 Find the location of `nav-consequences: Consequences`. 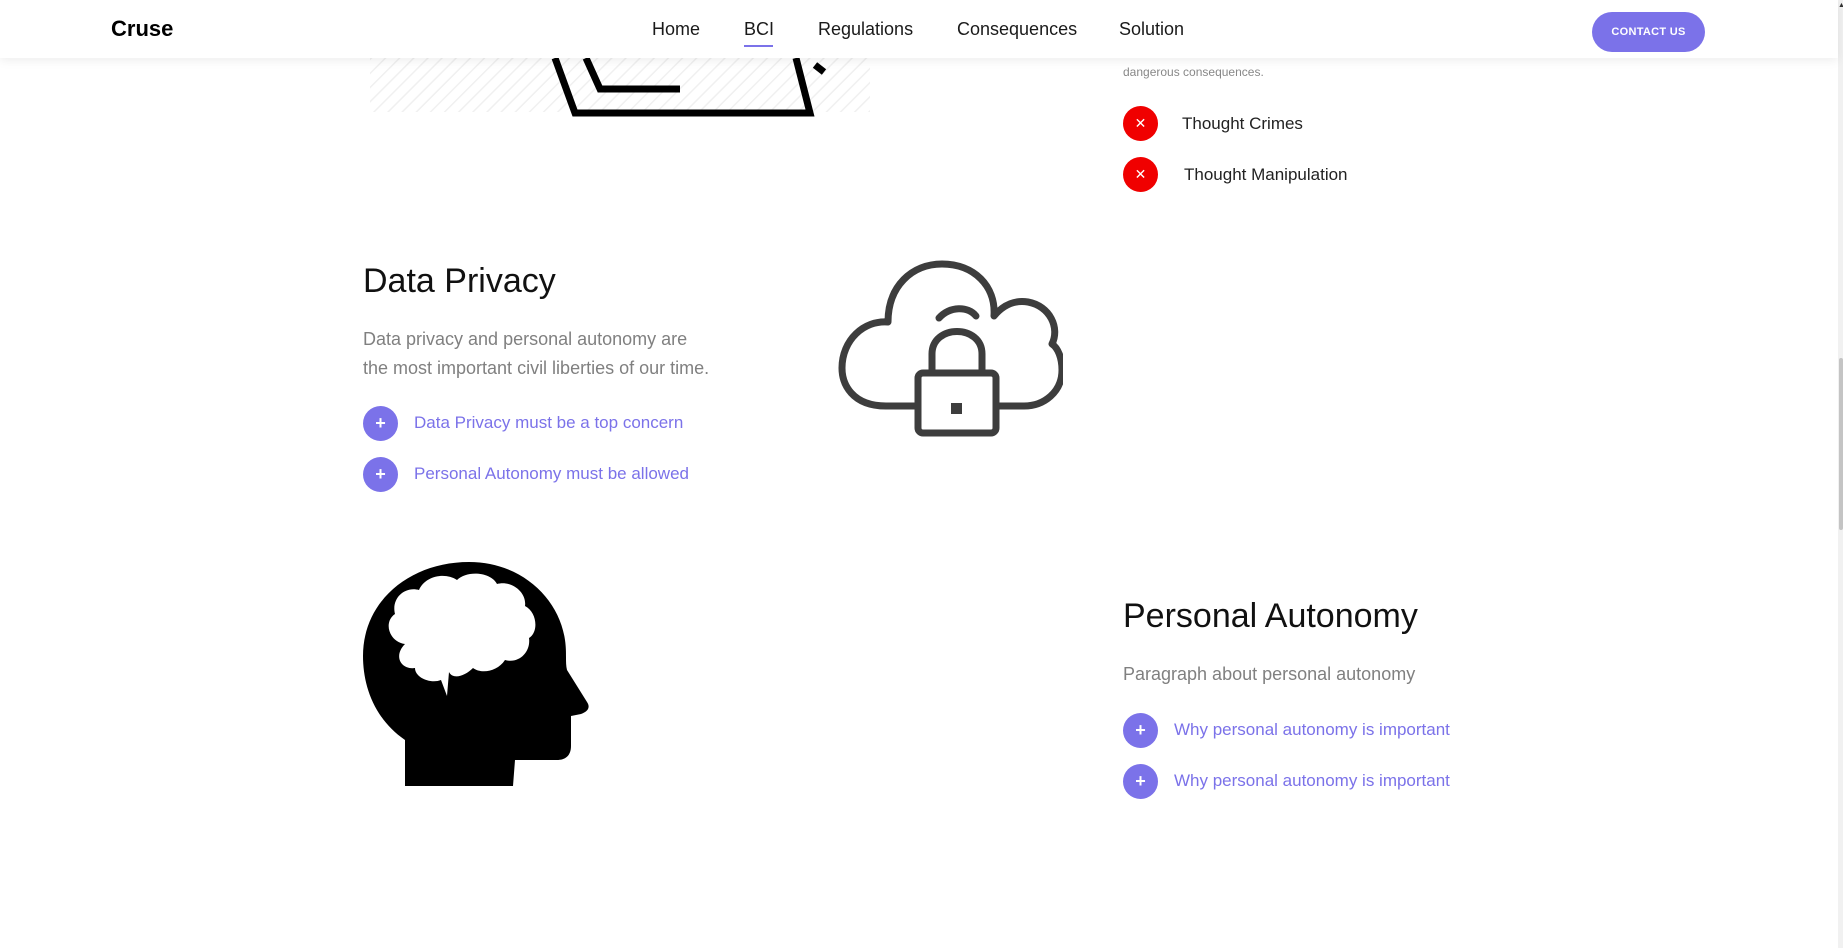

nav-consequences: Consequences is located at coordinates (1017, 29).